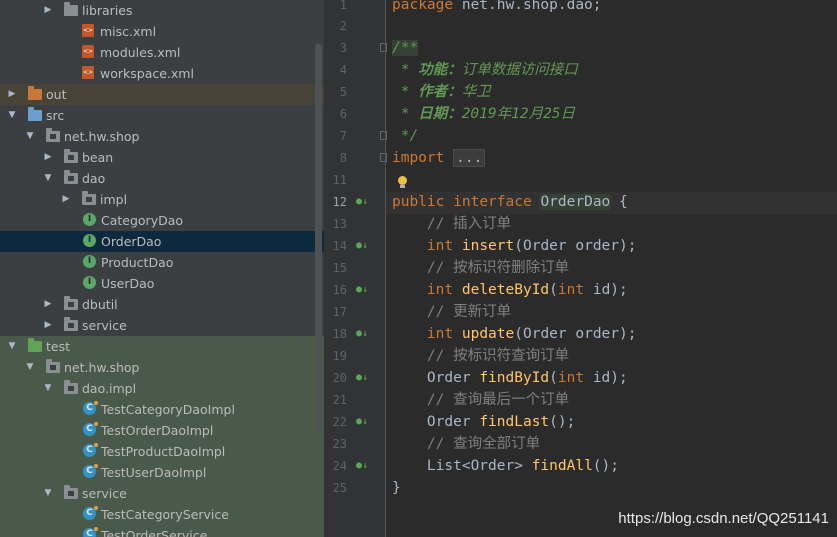  Describe the element at coordinates (339, 268) in the screenshot. I see `line-number: 15` at that location.